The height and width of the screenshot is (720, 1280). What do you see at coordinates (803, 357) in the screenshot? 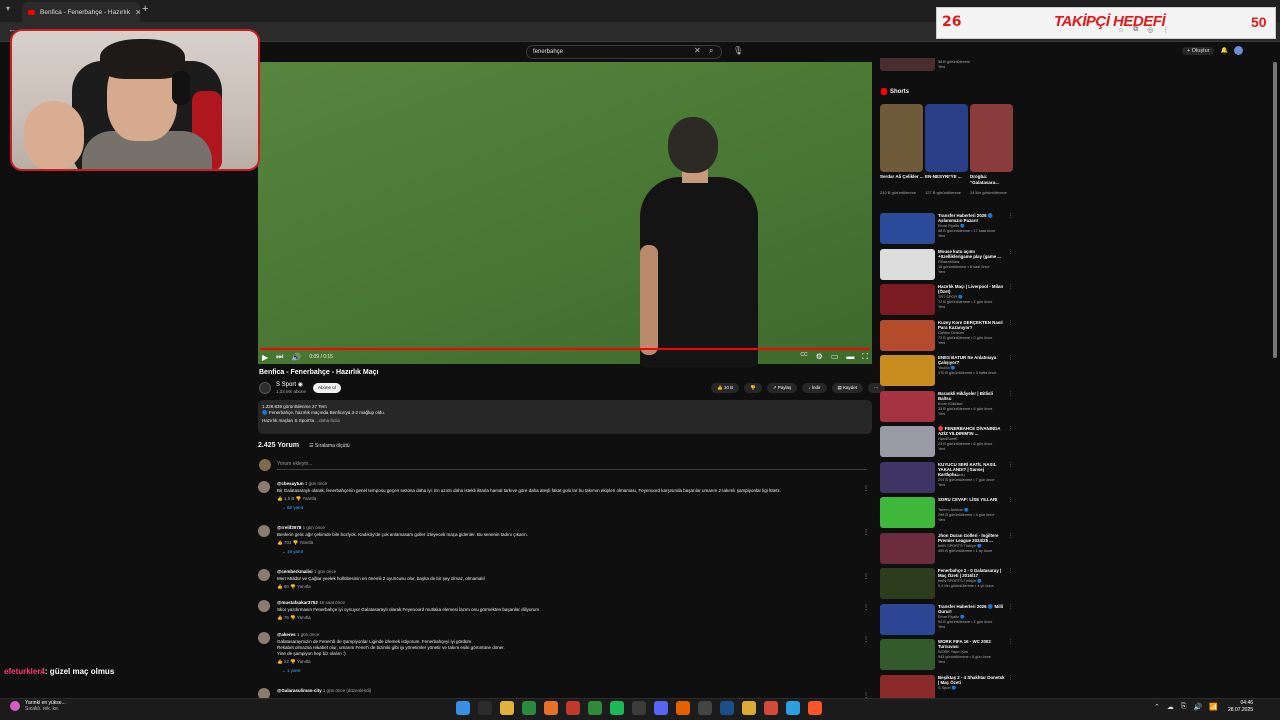
I see `captions-icon: CC` at bounding box center [803, 357].